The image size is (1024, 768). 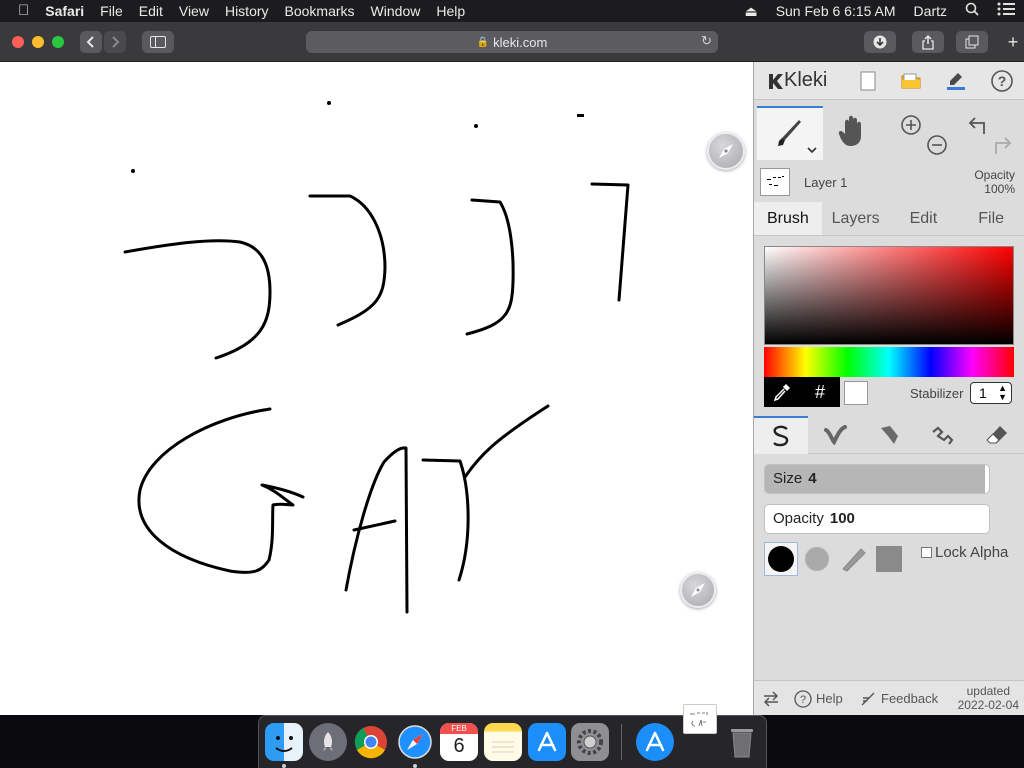 What do you see at coordinates (590, 742) in the screenshot?
I see `system-preferences-dock-icon` at bounding box center [590, 742].